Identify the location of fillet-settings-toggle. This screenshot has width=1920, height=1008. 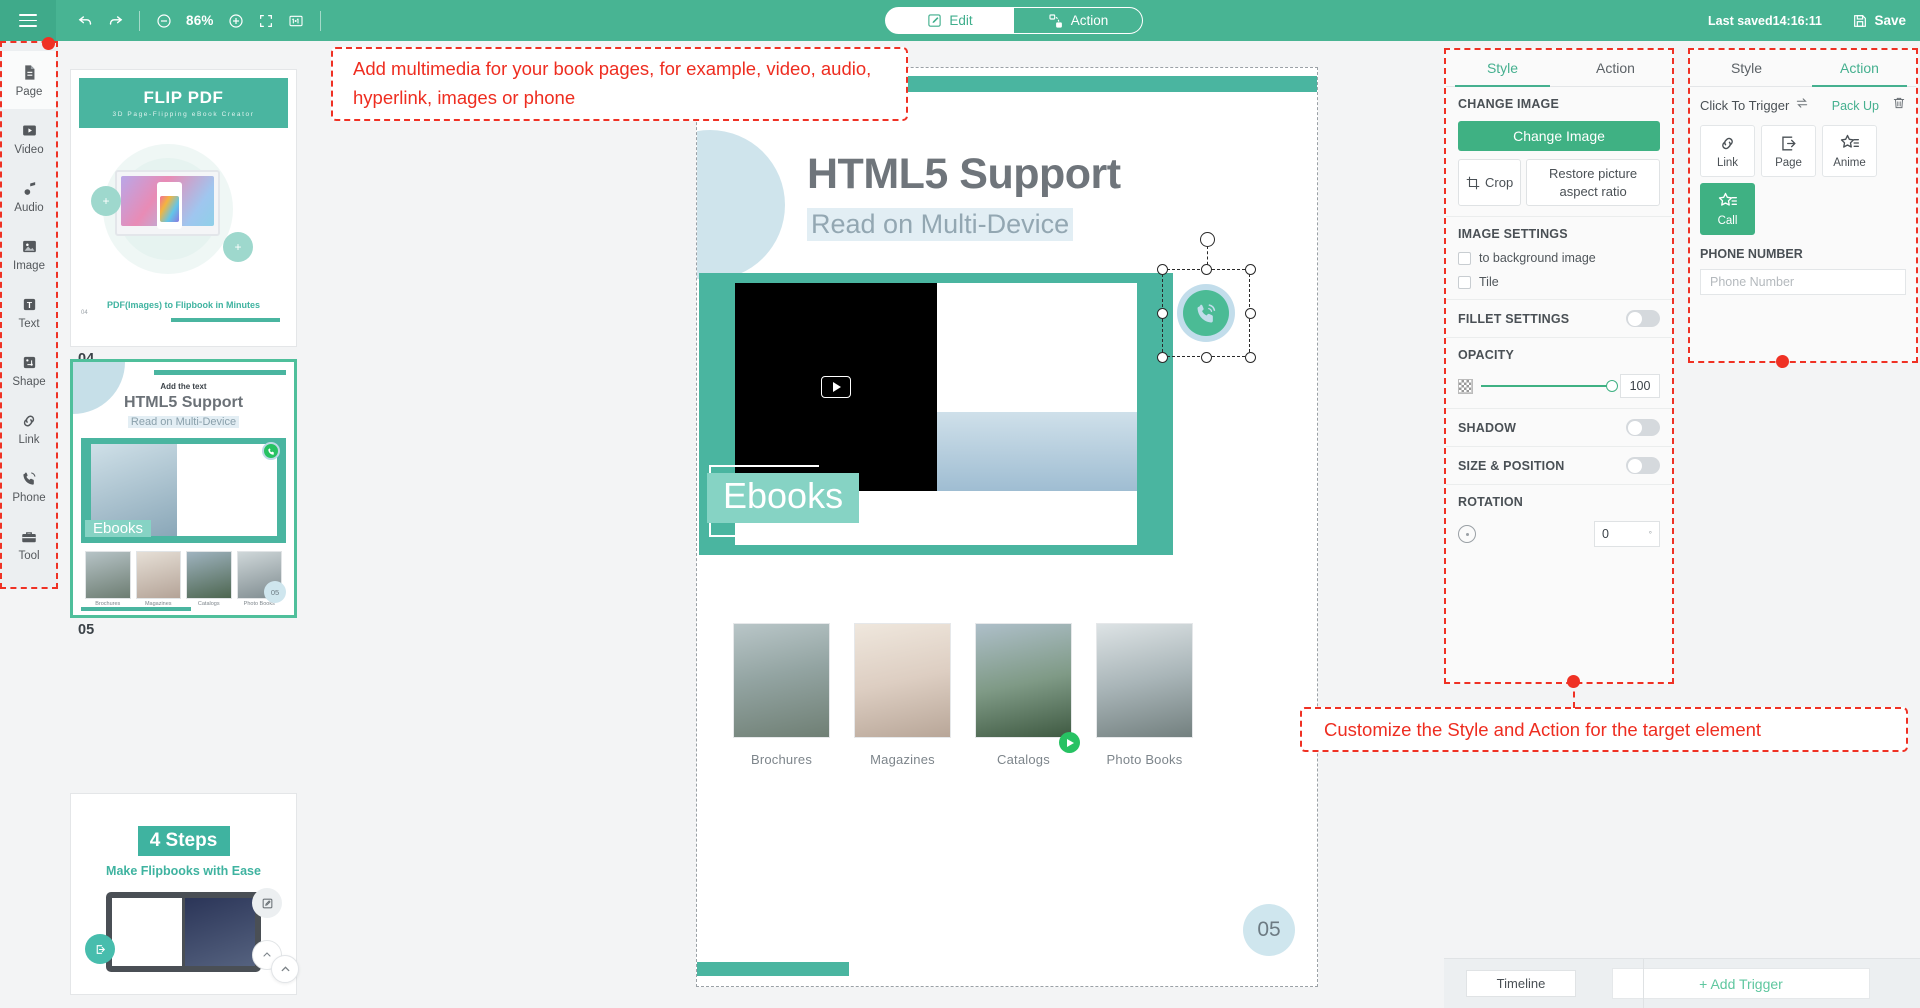
(1643, 319).